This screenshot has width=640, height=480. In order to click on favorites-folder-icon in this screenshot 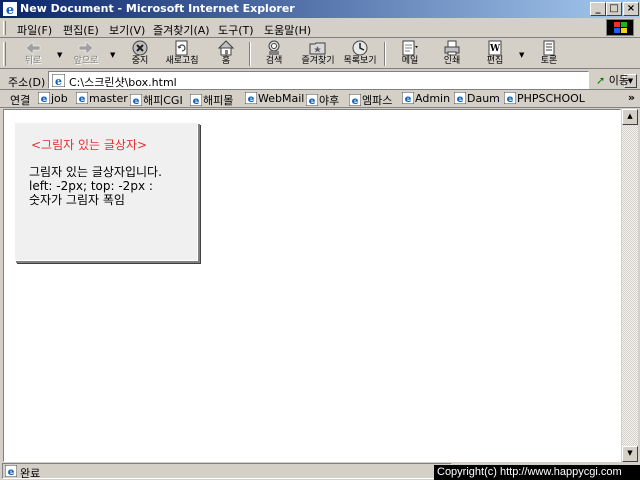, I will do `click(317, 48)`.